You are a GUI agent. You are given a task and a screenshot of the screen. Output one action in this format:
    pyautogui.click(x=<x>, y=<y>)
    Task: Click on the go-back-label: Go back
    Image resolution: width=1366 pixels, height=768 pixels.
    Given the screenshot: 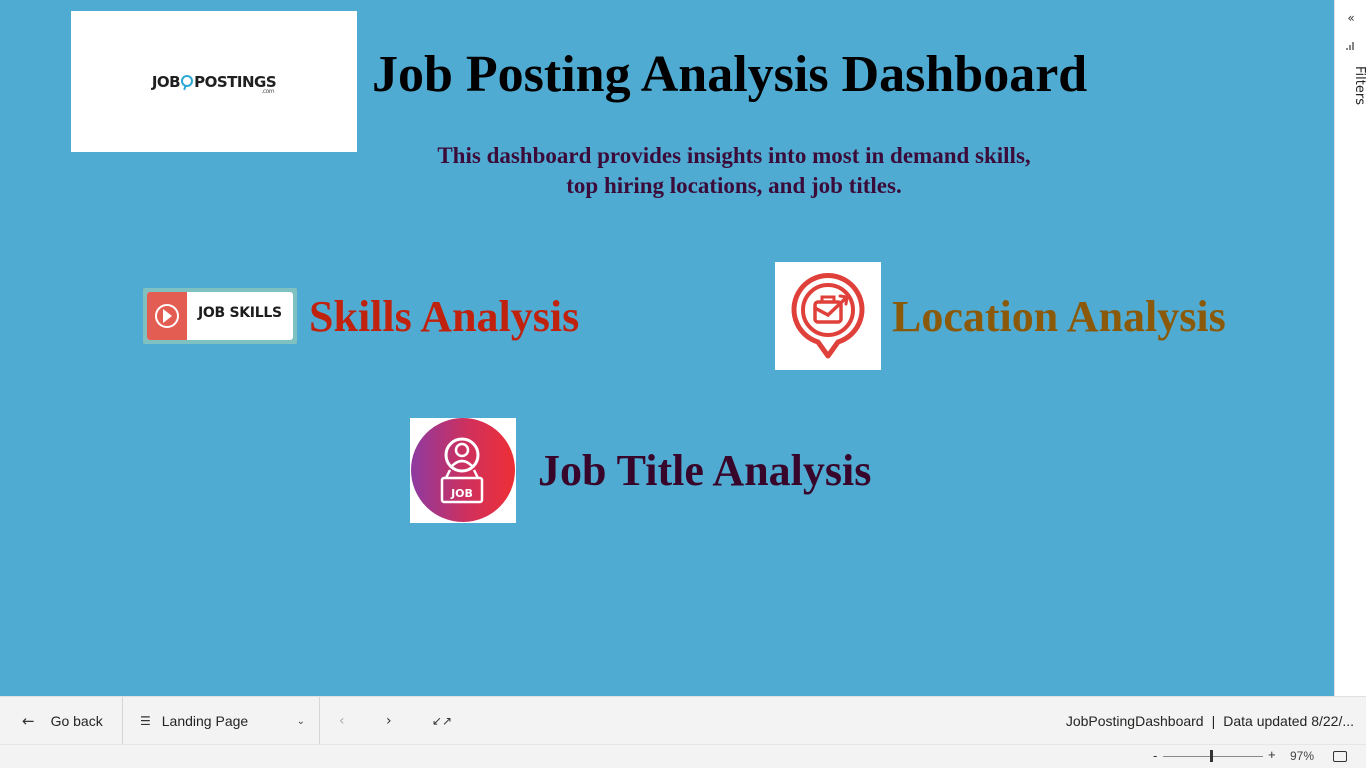 What is the action you would take?
    pyautogui.click(x=76, y=721)
    